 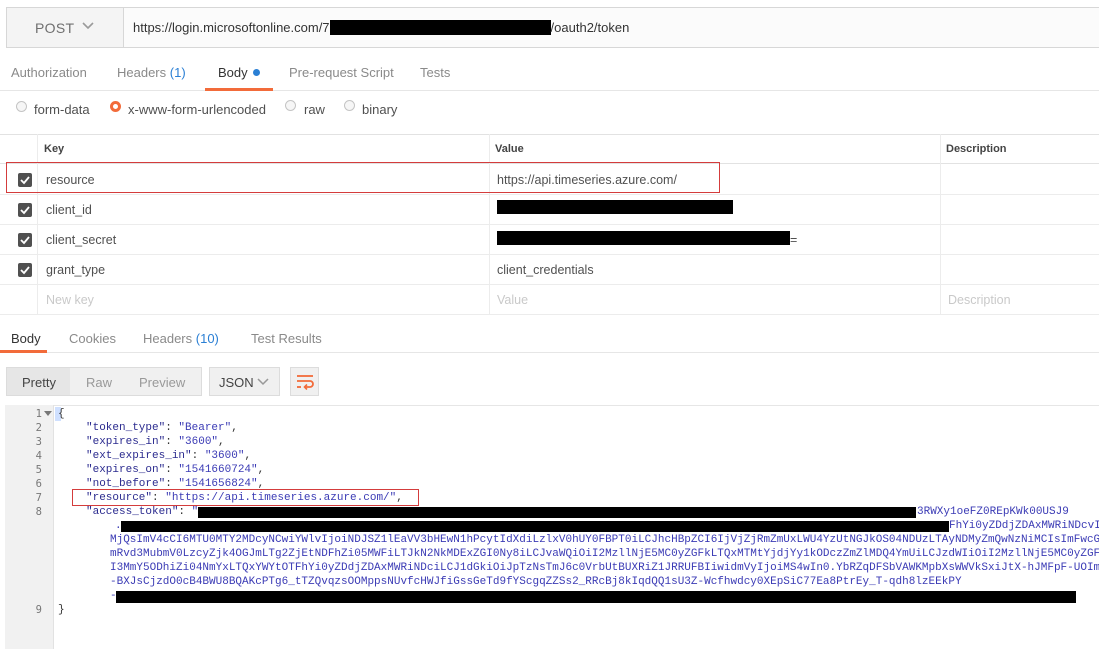 I want to click on column-header-description: Description, so click(x=976, y=149).